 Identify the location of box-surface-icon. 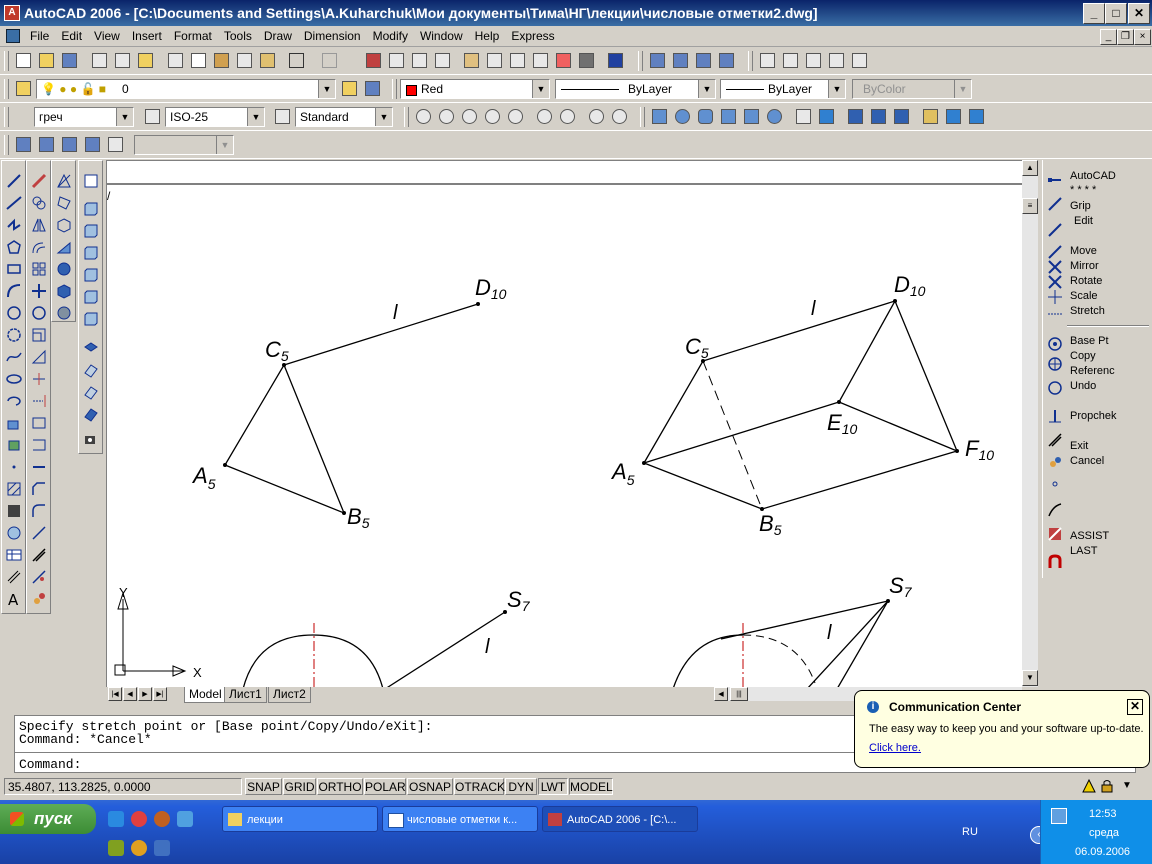
(64, 225).